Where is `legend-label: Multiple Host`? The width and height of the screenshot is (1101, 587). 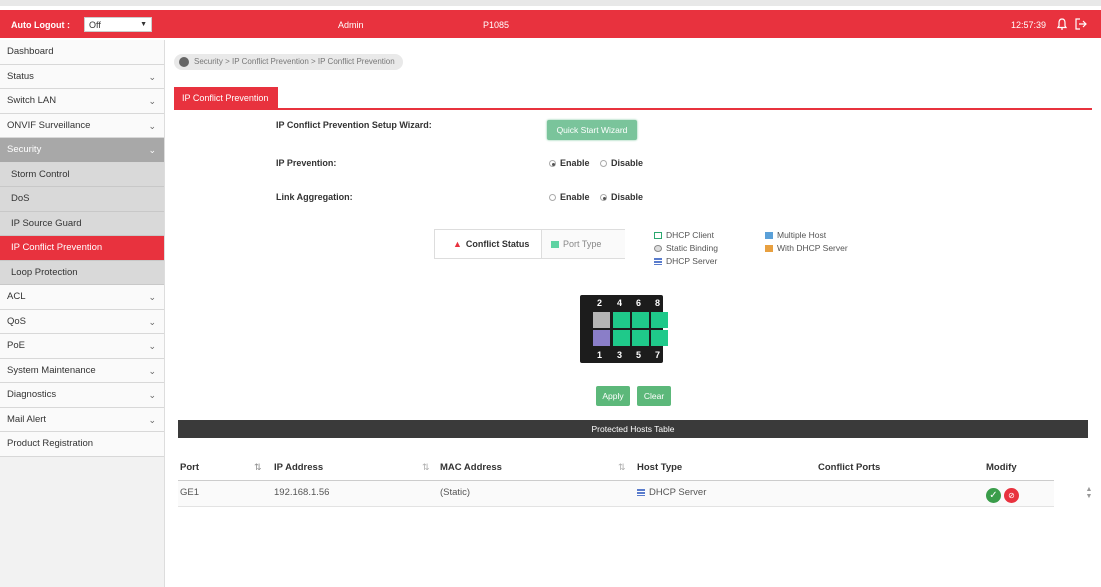 legend-label: Multiple Host is located at coordinates (802, 235).